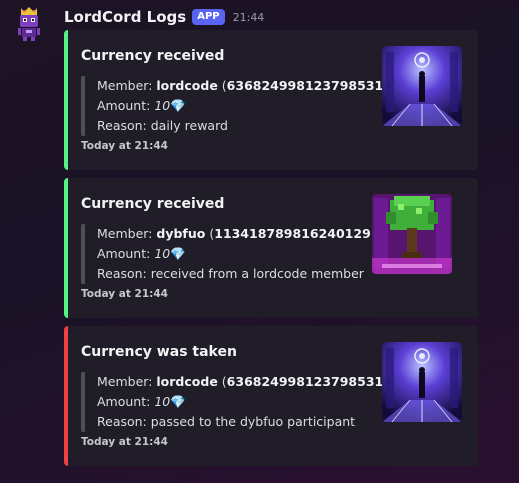  I want to click on member-line: Member: dybfuo (1134187898162401291), so click(240, 233).